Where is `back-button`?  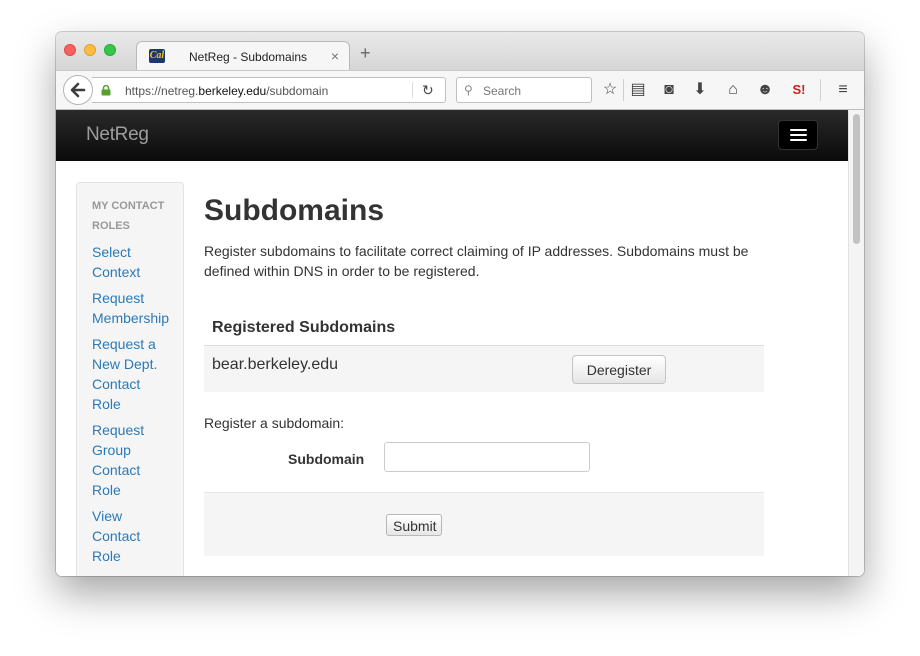 back-button is located at coordinates (78, 90).